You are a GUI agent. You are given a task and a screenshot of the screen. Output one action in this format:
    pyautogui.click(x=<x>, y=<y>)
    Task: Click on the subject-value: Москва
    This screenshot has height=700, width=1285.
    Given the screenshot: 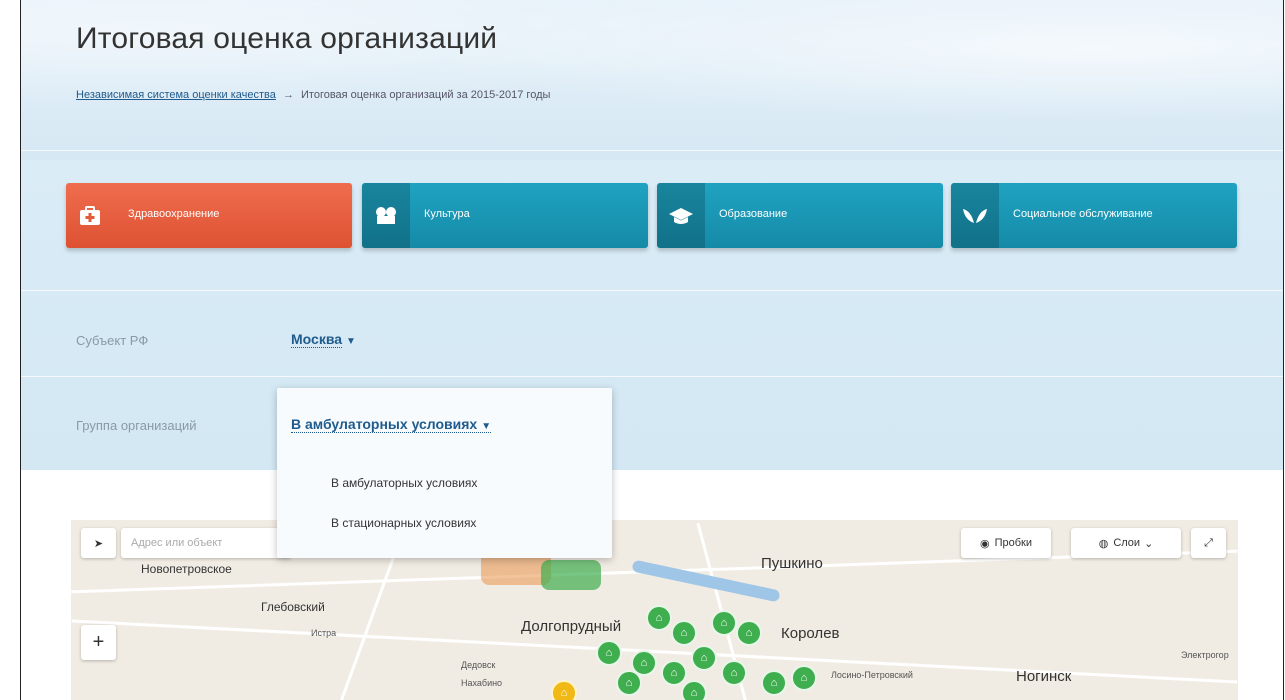 What is the action you would take?
    pyautogui.click(x=317, y=339)
    